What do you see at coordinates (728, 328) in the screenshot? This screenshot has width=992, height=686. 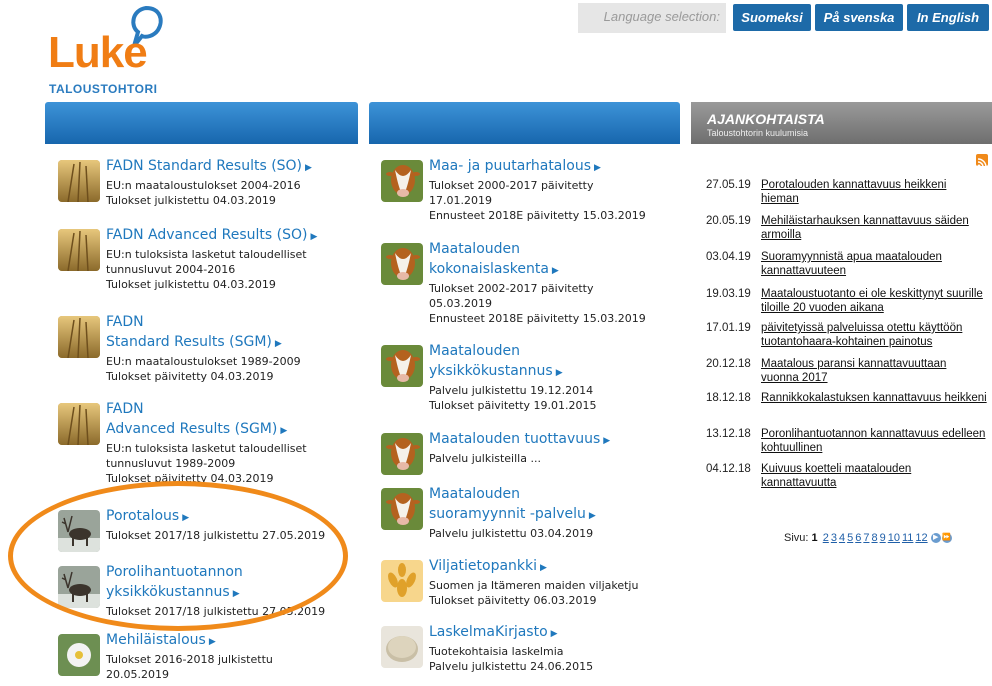 I see `news-date: 17.01.19` at bounding box center [728, 328].